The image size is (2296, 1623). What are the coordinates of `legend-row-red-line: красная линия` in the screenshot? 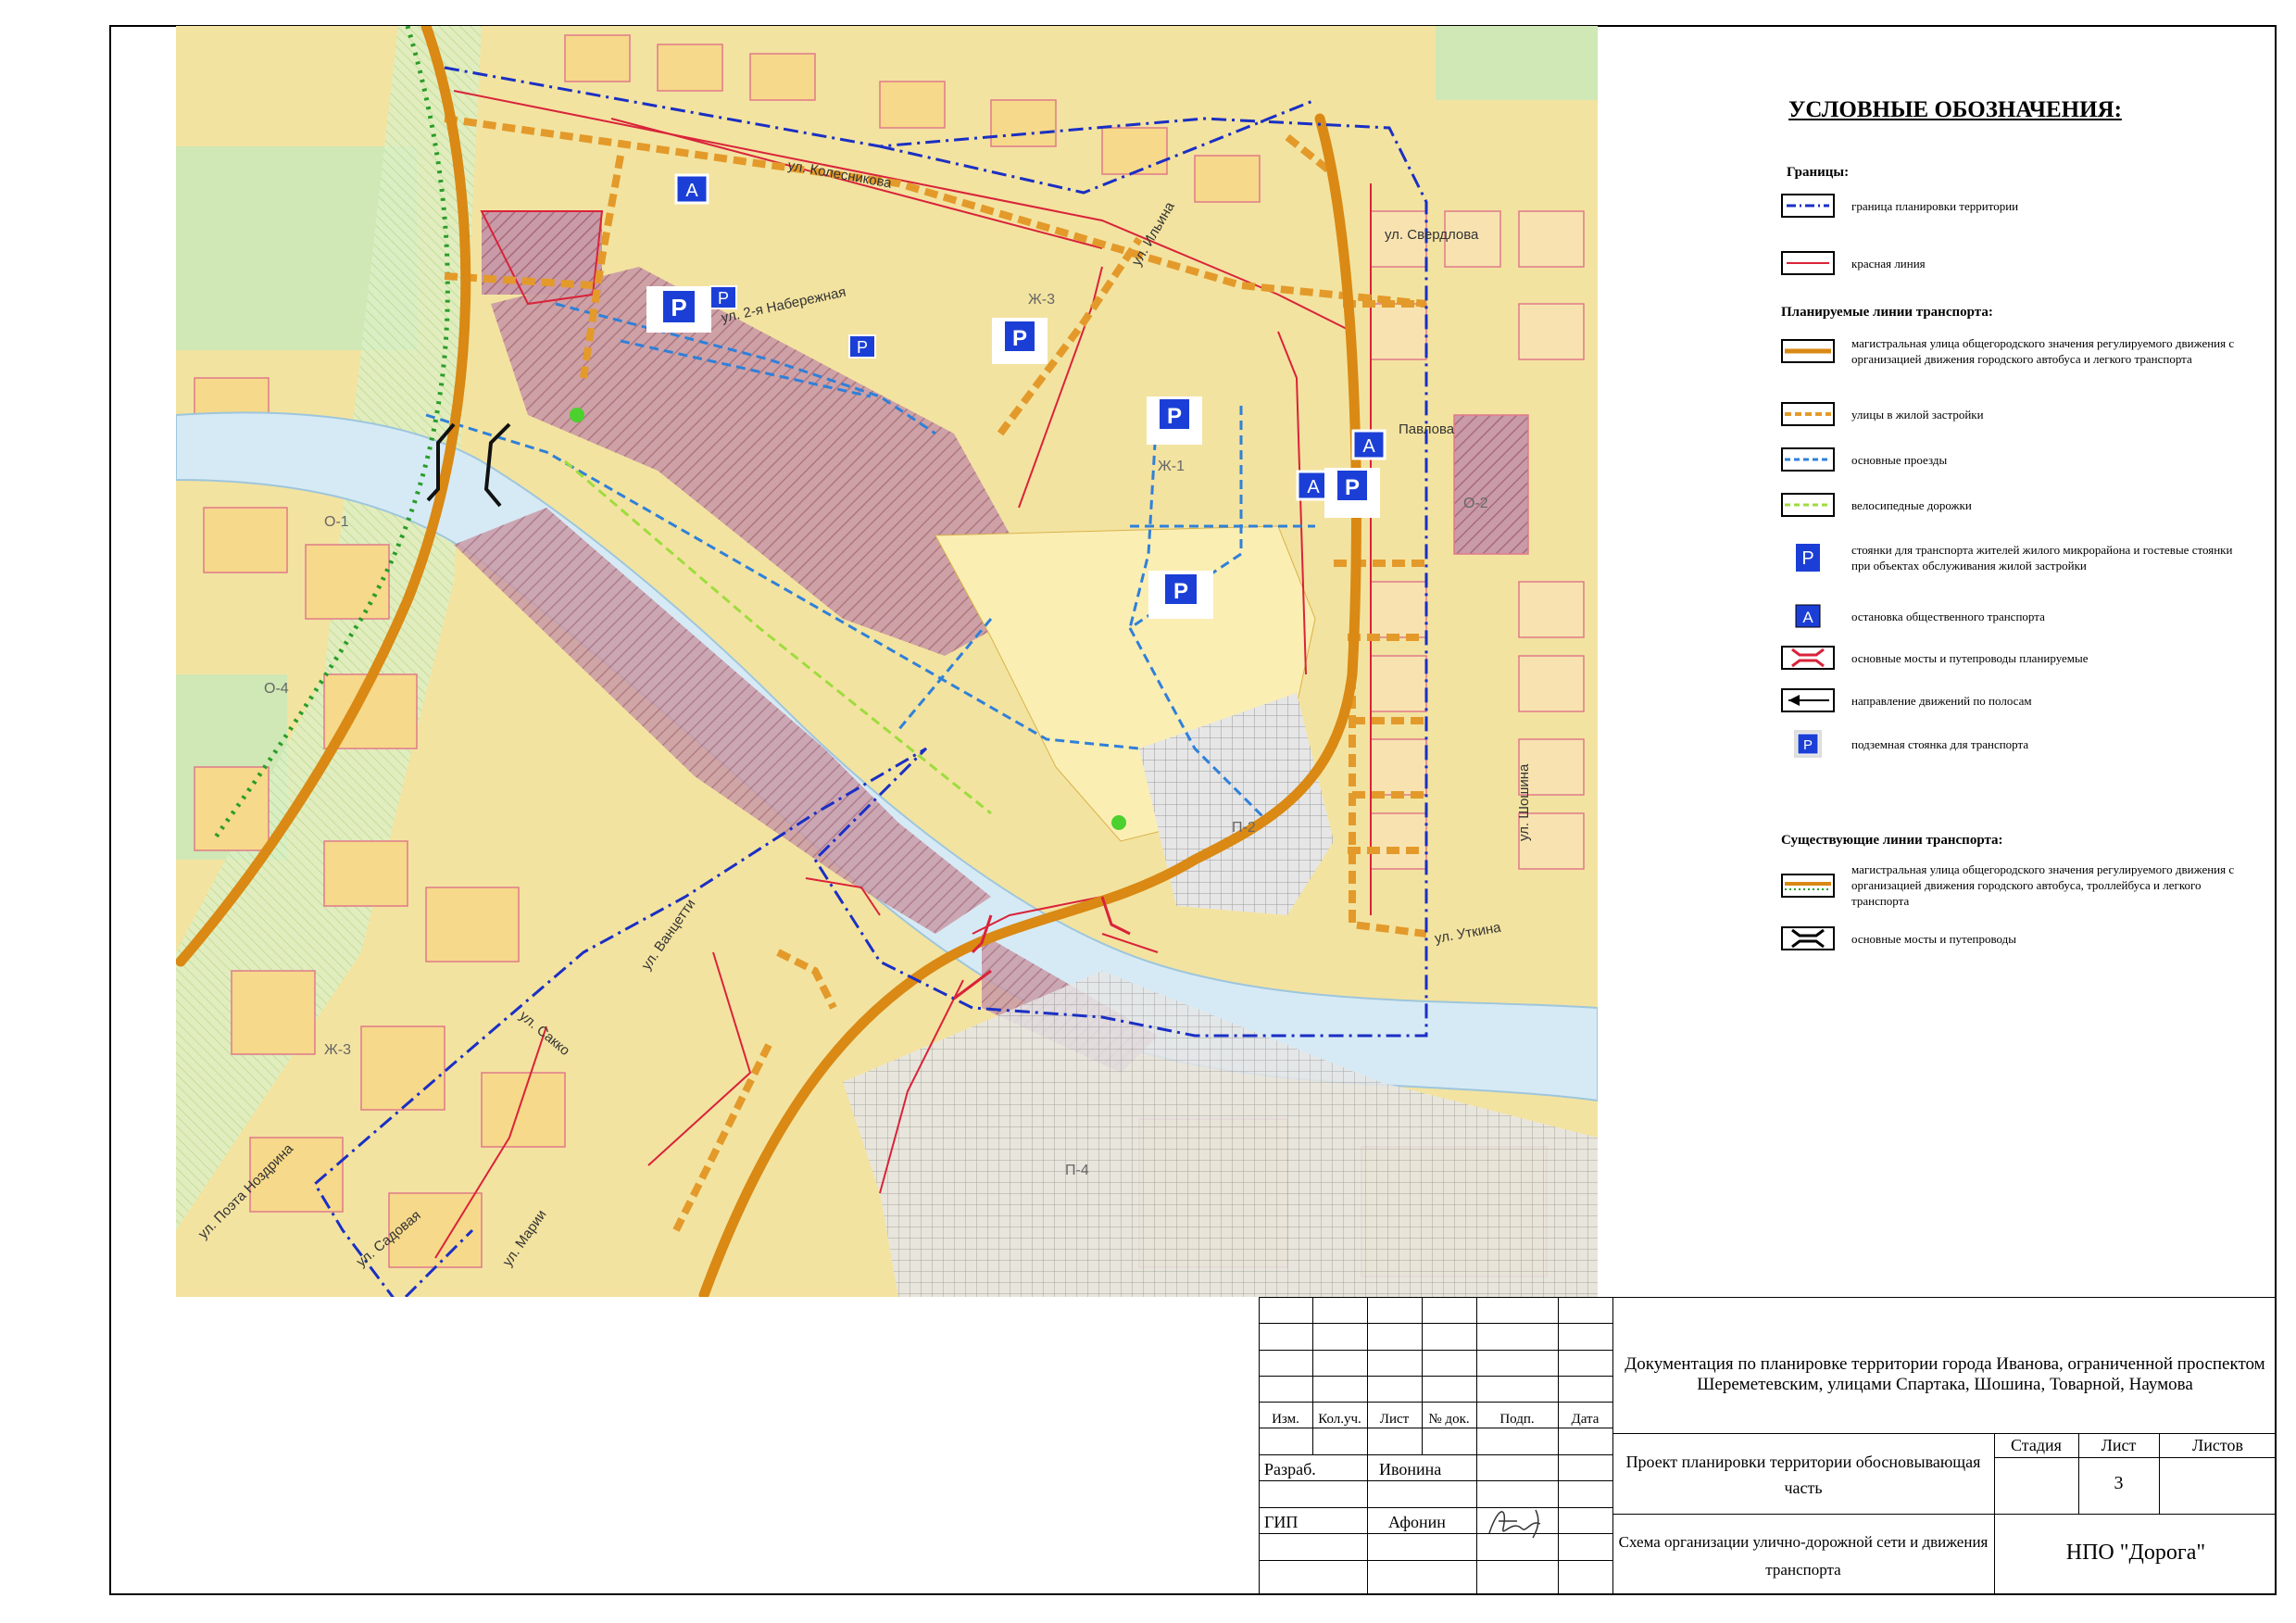 It's located at (1853, 263).